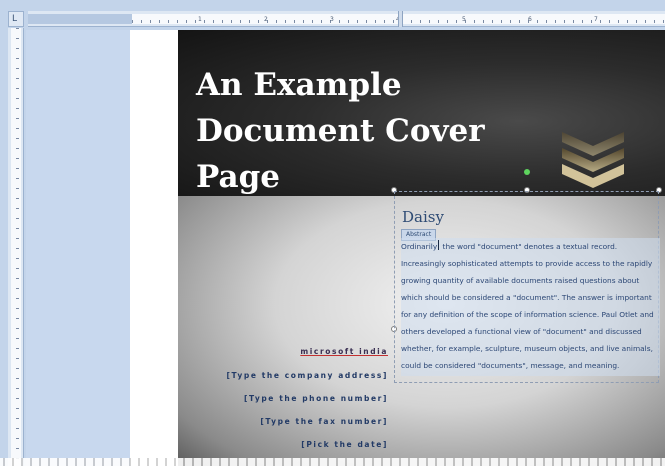 This screenshot has height=466, width=665. I want to click on horizontal-ruler: 1 2 3 4 5 6 7, so click(346, 19).